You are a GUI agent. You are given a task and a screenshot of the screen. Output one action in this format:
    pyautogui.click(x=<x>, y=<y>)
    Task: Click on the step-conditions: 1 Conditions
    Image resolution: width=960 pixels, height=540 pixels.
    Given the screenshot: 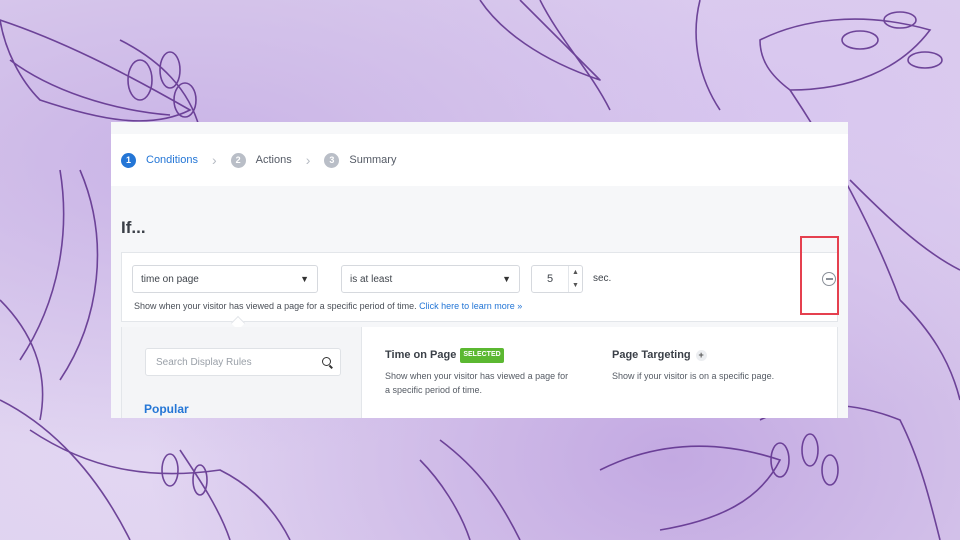 What is the action you would take?
    pyautogui.click(x=159, y=160)
    